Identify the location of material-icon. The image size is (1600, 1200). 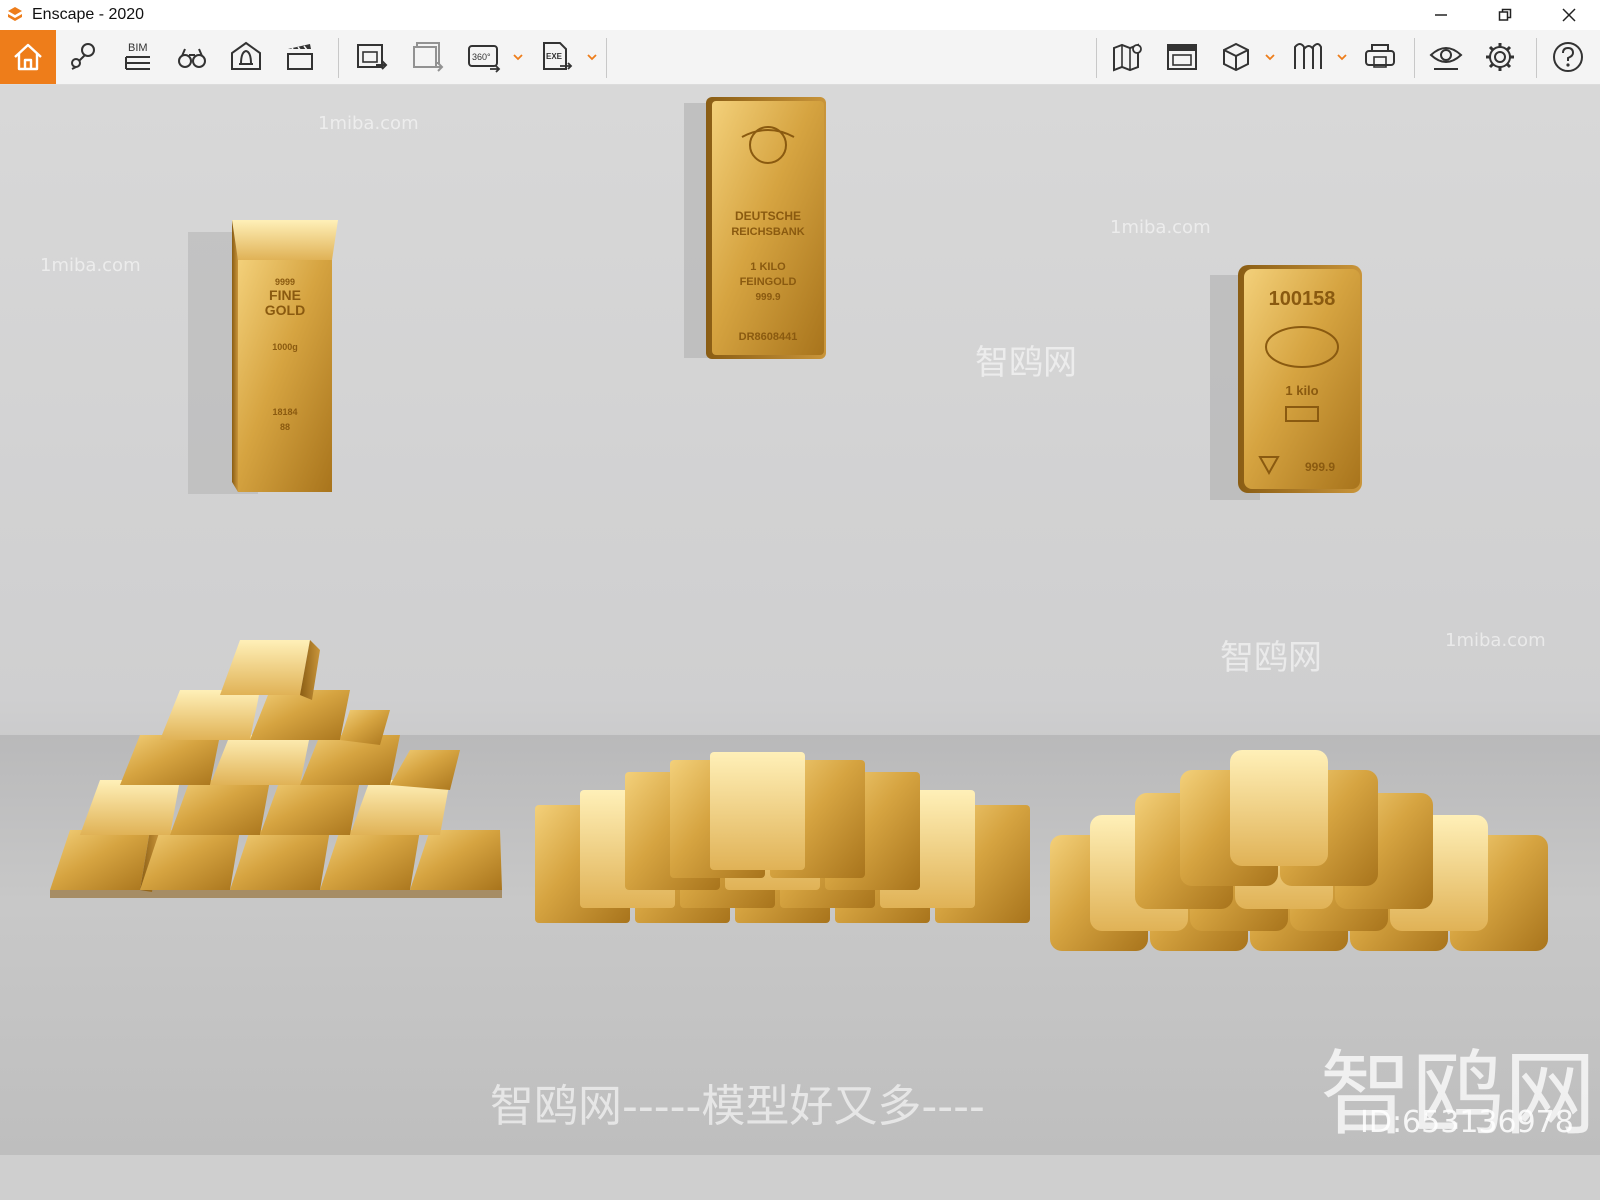
(1308, 56).